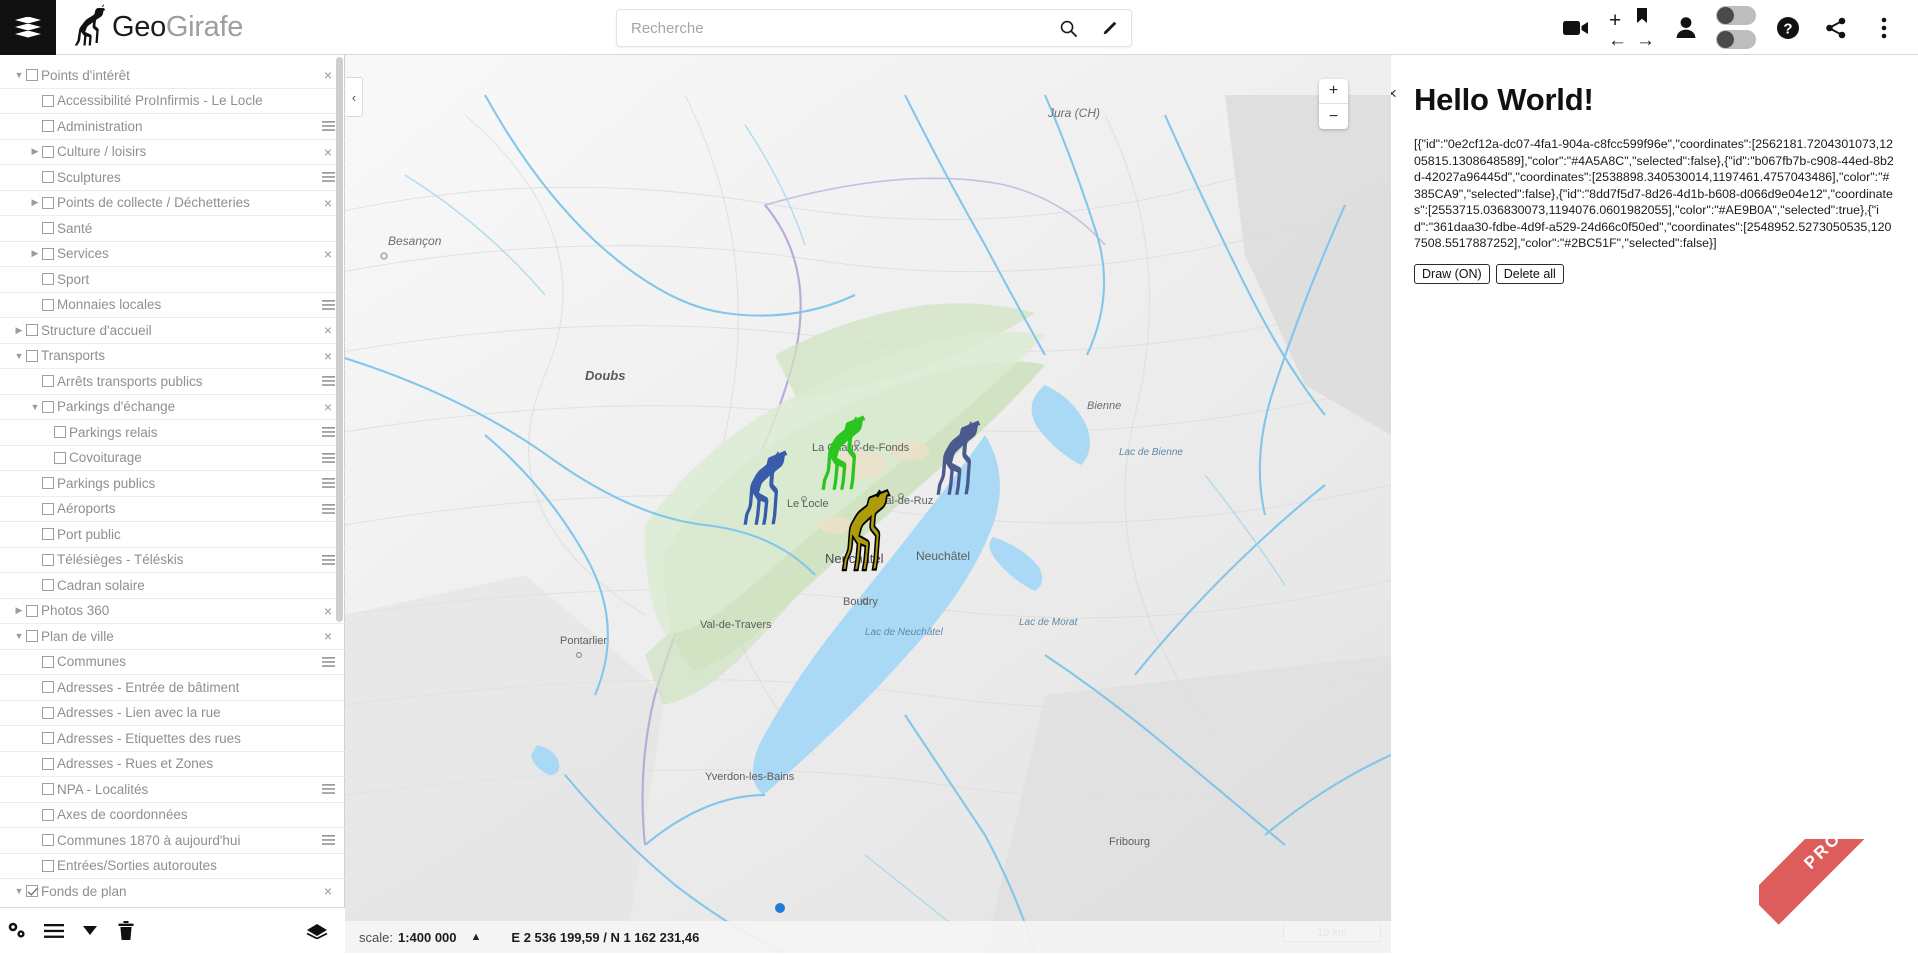  Describe the element at coordinates (54, 931) in the screenshot. I see `list-menu-icon` at that location.